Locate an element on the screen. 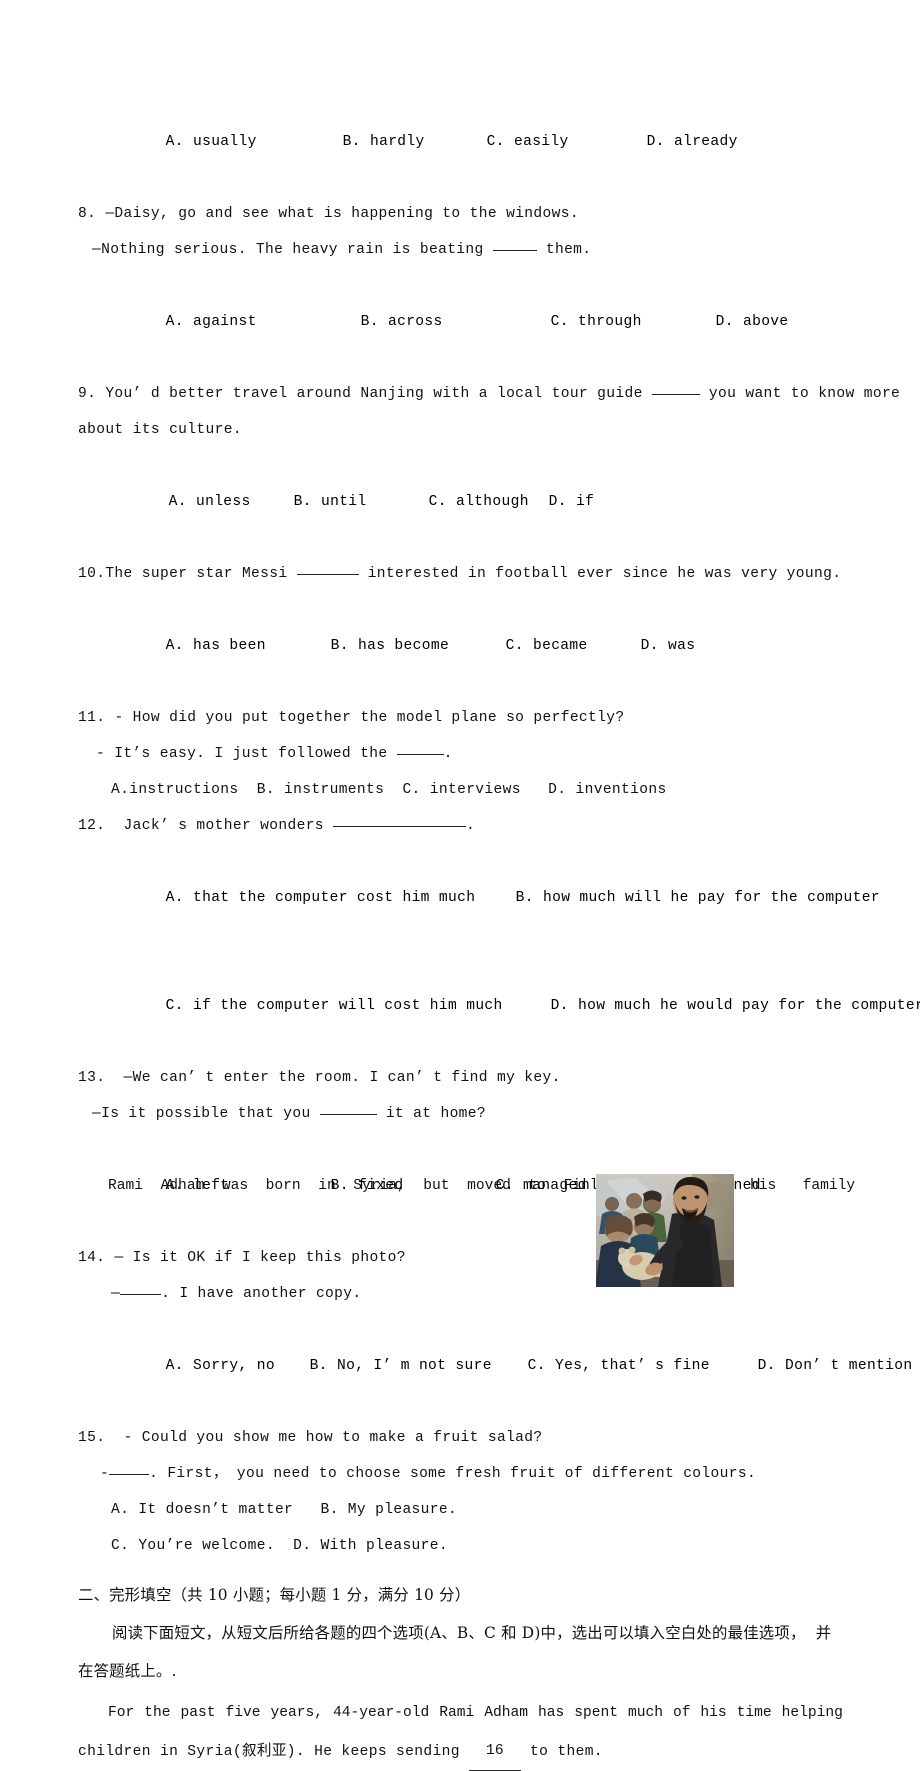 The width and height of the screenshot is (920, 1771). word: years, is located at coordinates (296, 1713).